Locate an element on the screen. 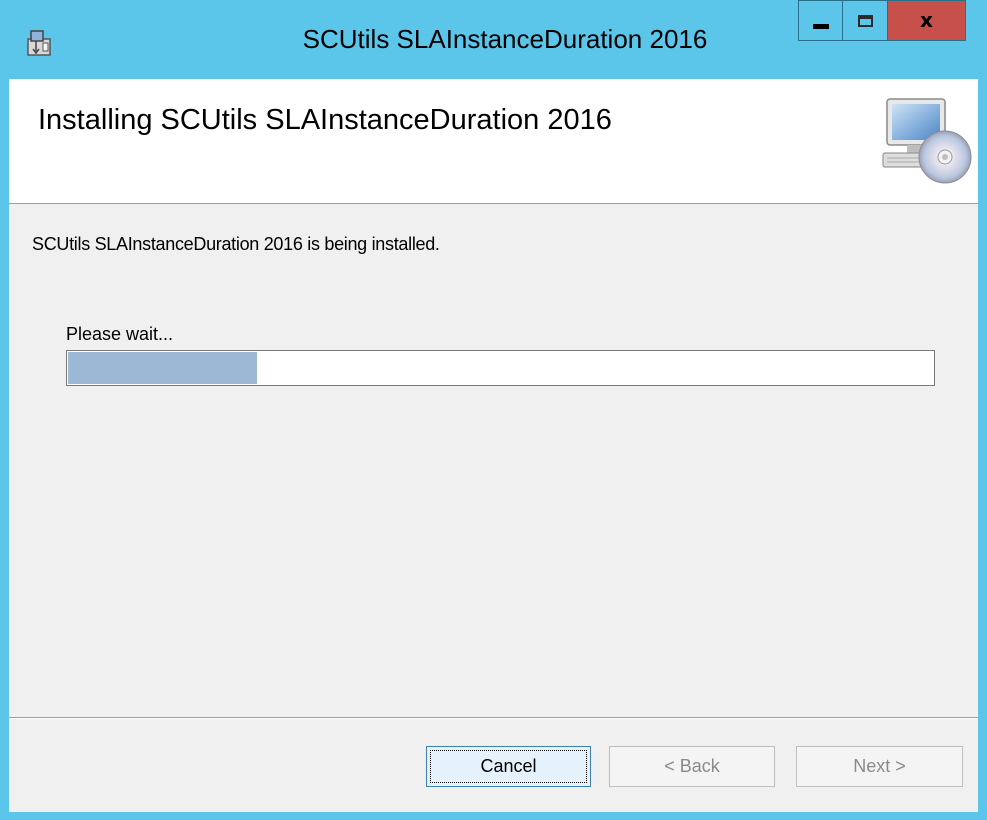  next-button-label: Next > is located at coordinates (879, 766).